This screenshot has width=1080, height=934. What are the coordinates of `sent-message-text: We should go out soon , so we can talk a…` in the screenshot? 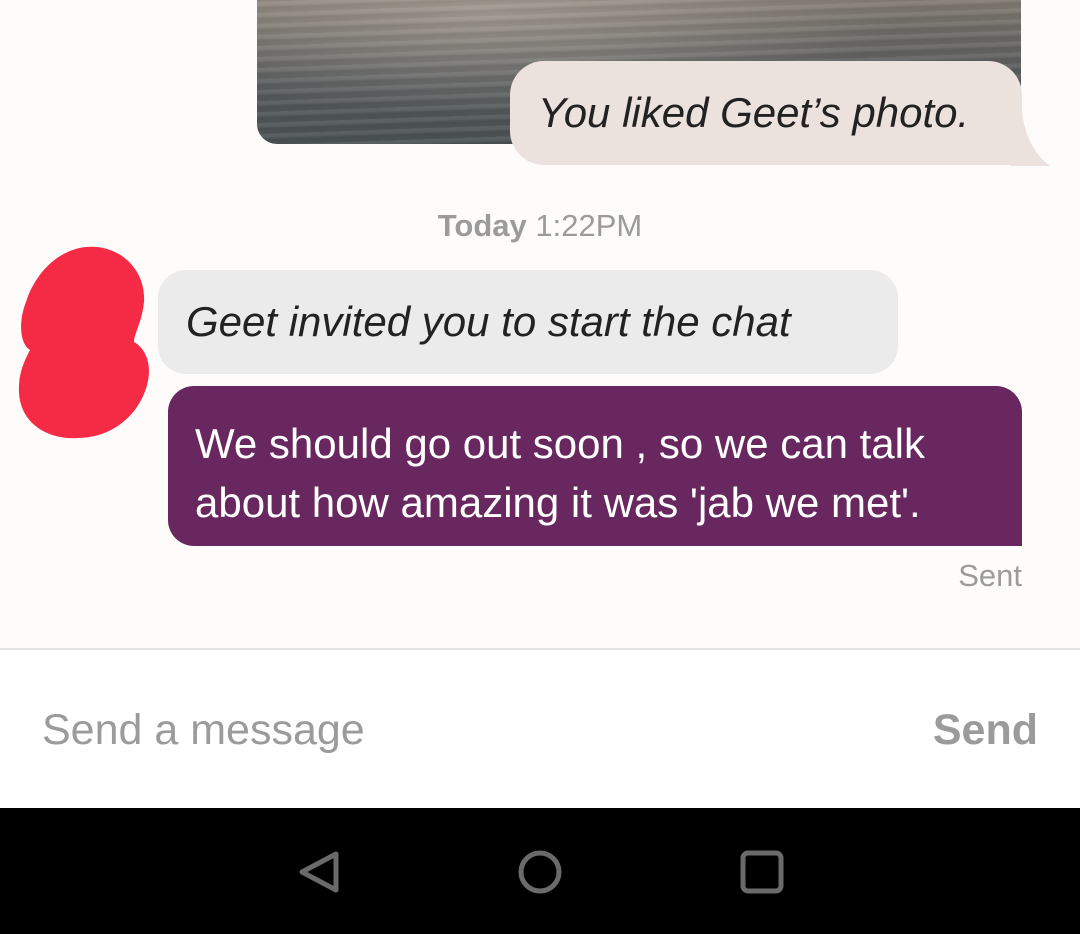 It's located at (560, 473).